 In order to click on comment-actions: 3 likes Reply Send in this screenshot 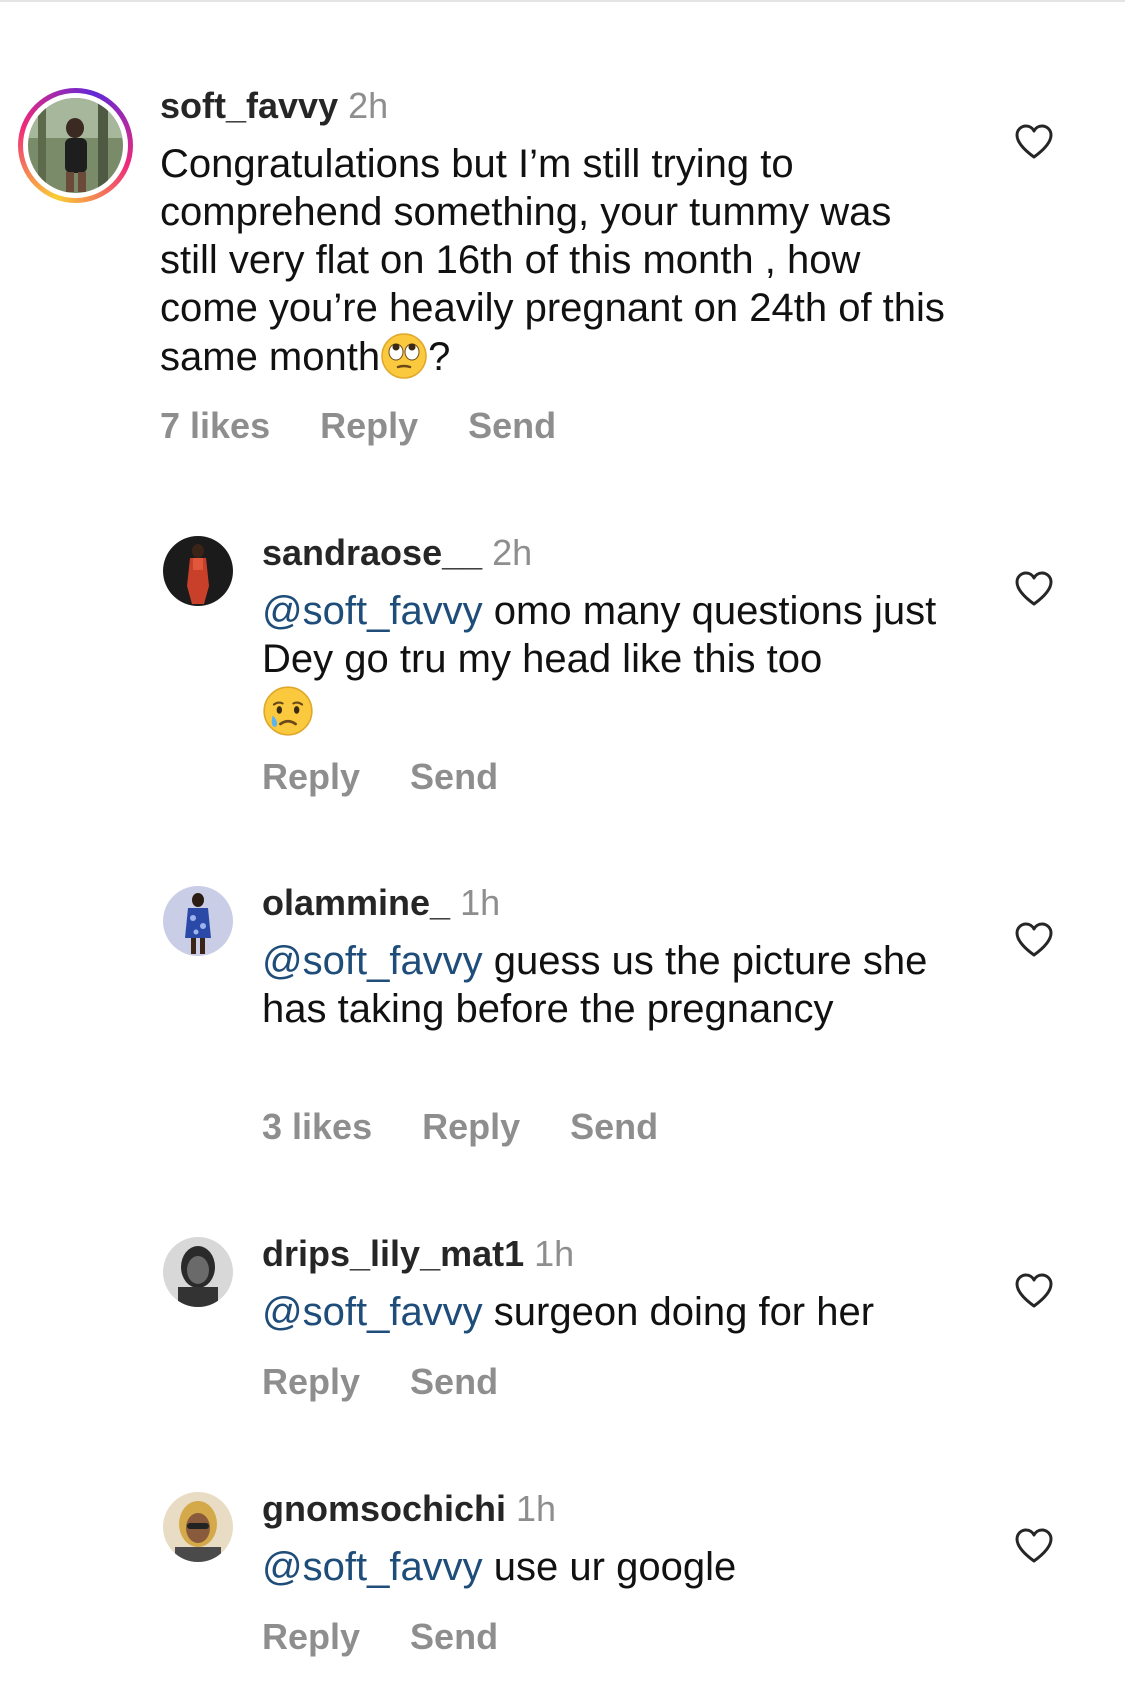, I will do `click(485, 1127)`.